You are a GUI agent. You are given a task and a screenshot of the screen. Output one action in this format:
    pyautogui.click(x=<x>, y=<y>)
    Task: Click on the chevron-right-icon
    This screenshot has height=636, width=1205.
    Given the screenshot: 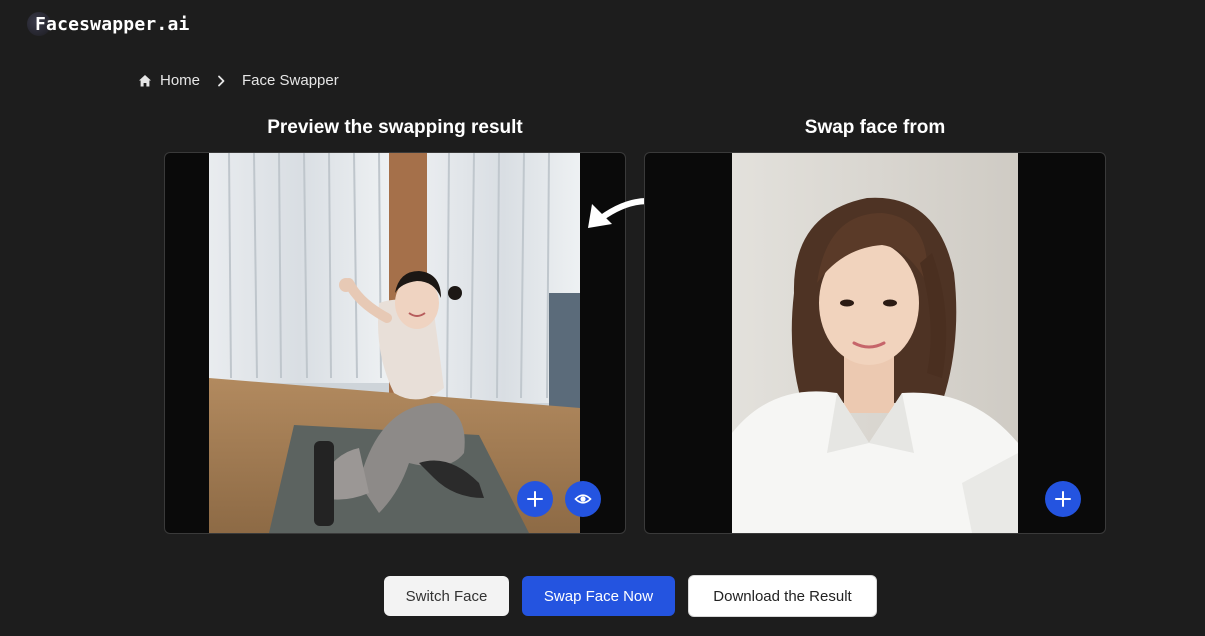 What is the action you would take?
    pyautogui.click(x=221, y=80)
    